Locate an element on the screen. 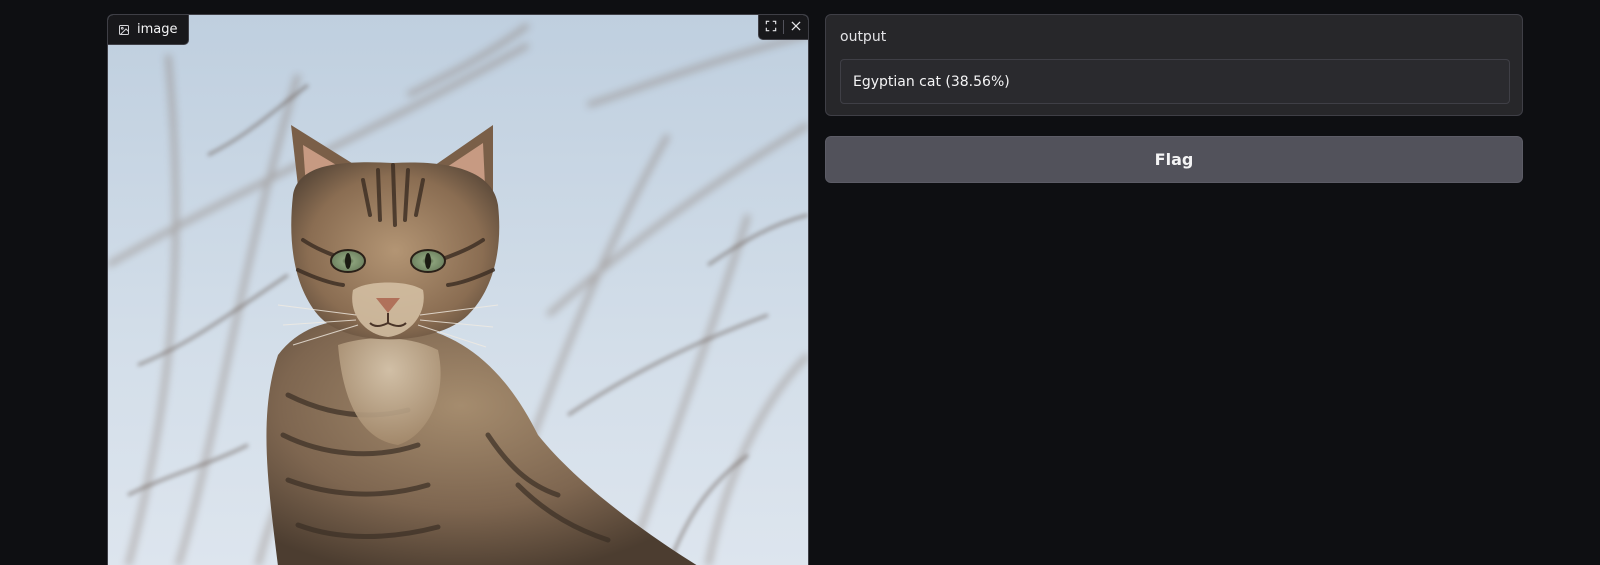 The height and width of the screenshot is (565, 1600). close-icon is located at coordinates (796, 27).